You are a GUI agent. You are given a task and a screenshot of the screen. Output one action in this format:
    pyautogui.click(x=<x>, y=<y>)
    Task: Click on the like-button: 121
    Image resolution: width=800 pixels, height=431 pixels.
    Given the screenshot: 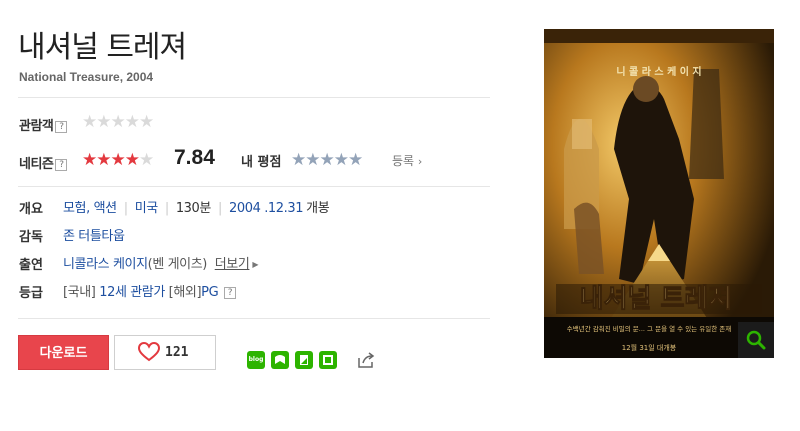 What is the action you would take?
    pyautogui.click(x=165, y=352)
    